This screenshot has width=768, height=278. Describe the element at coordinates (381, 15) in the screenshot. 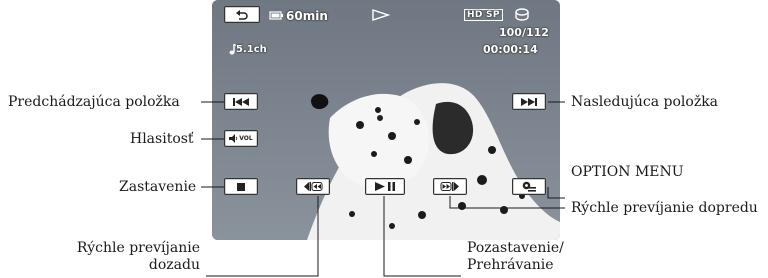

I see `play-indicator-icon` at that location.